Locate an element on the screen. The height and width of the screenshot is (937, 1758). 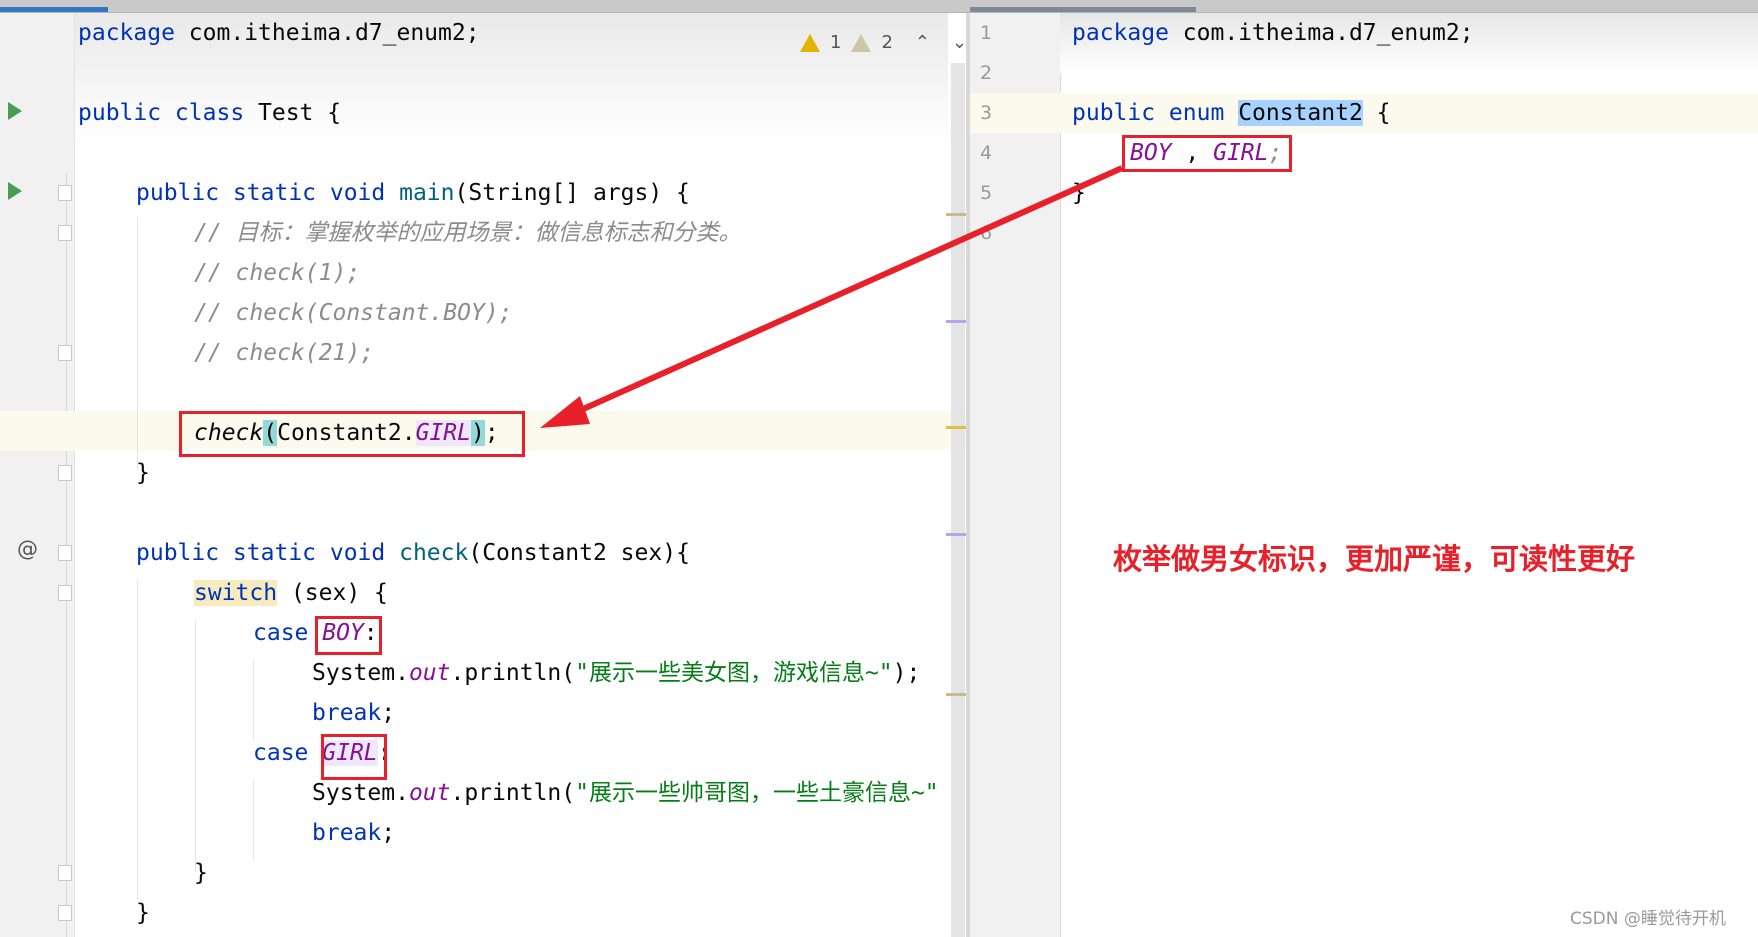
code-line-12: } is located at coordinates (143, 473).